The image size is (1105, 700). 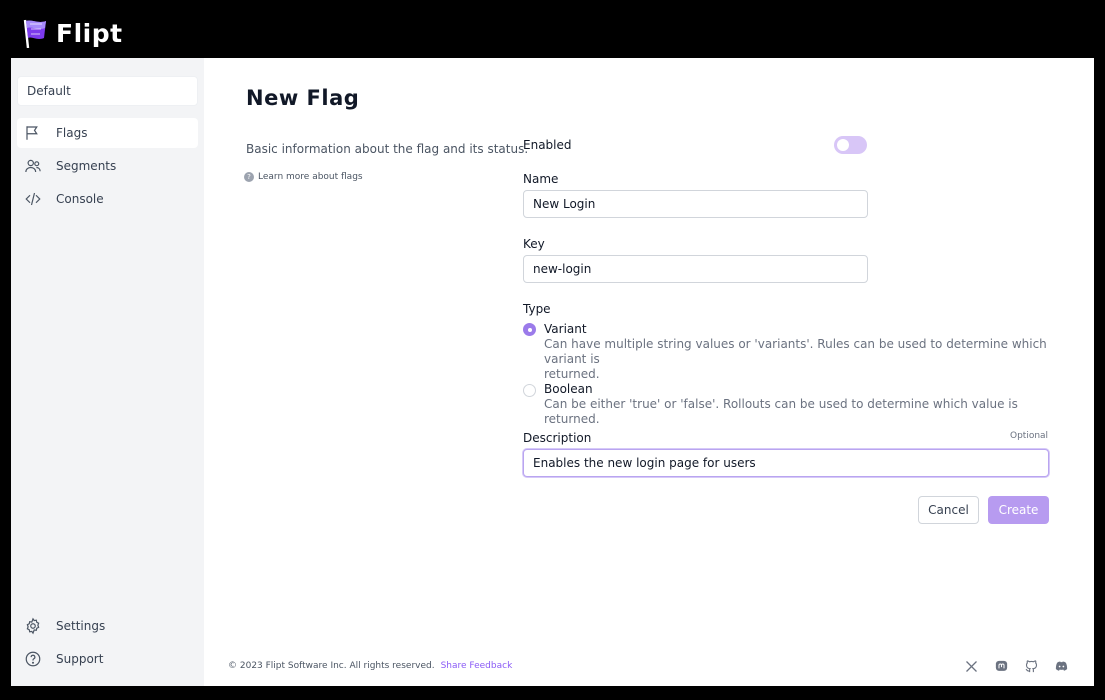 I want to click on type-boolean-title: Boolean, so click(x=568, y=389).